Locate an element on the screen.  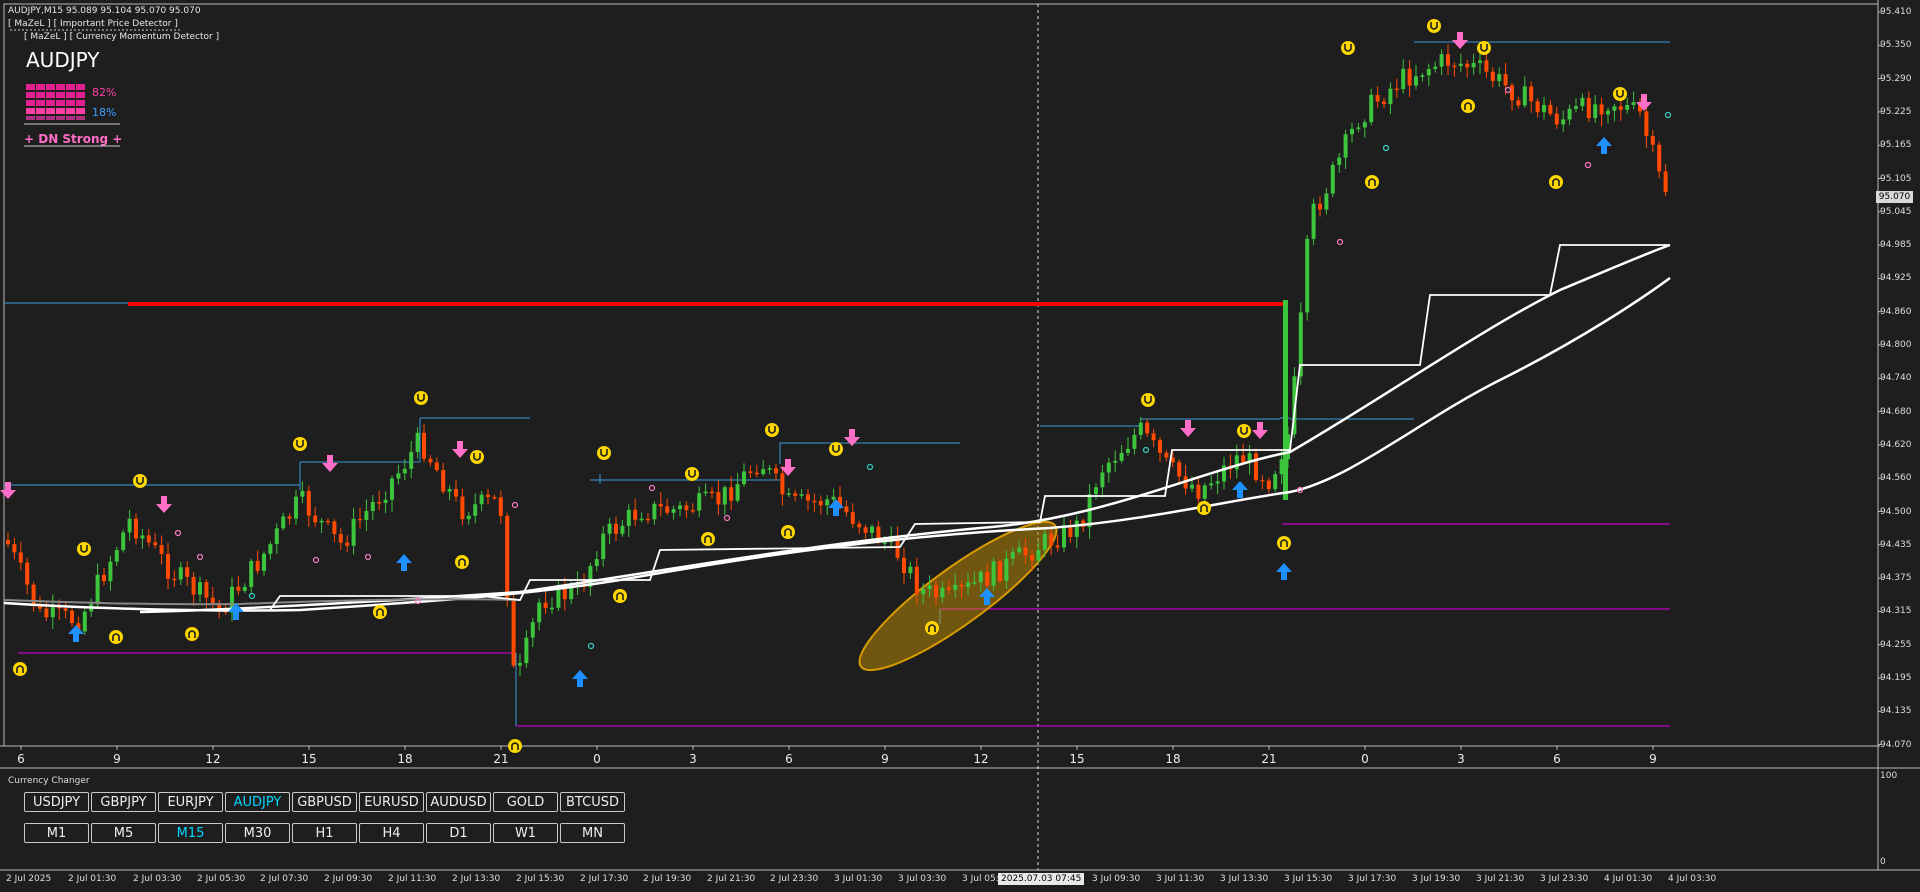
symbol-btcusd-button: BTCUSD is located at coordinates (592, 802).